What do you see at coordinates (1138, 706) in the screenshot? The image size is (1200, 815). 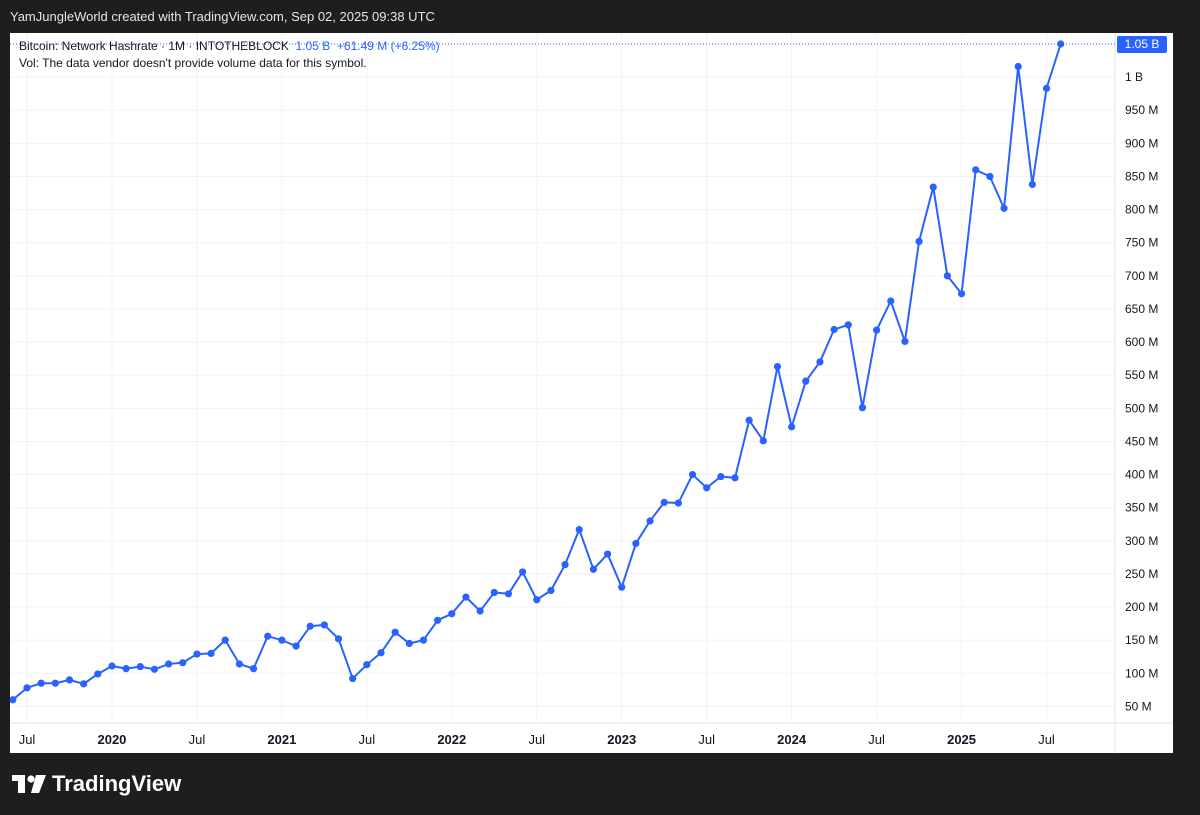 I see `y-tick-label: 50 M` at bounding box center [1138, 706].